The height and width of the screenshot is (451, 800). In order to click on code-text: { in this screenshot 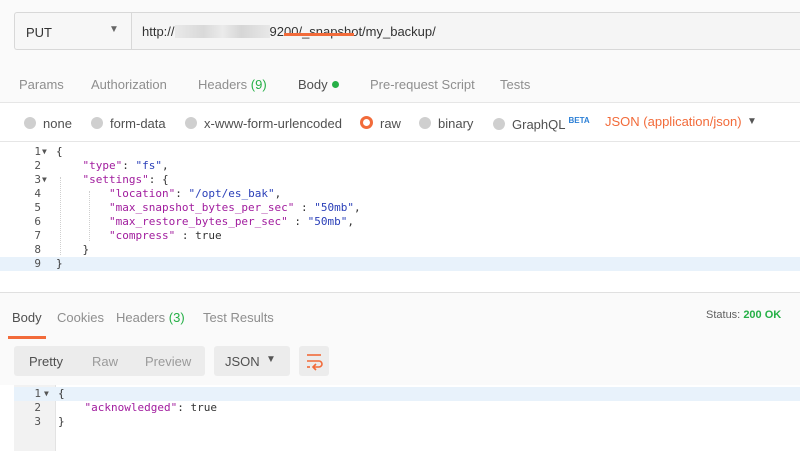, I will do `click(61, 394)`.